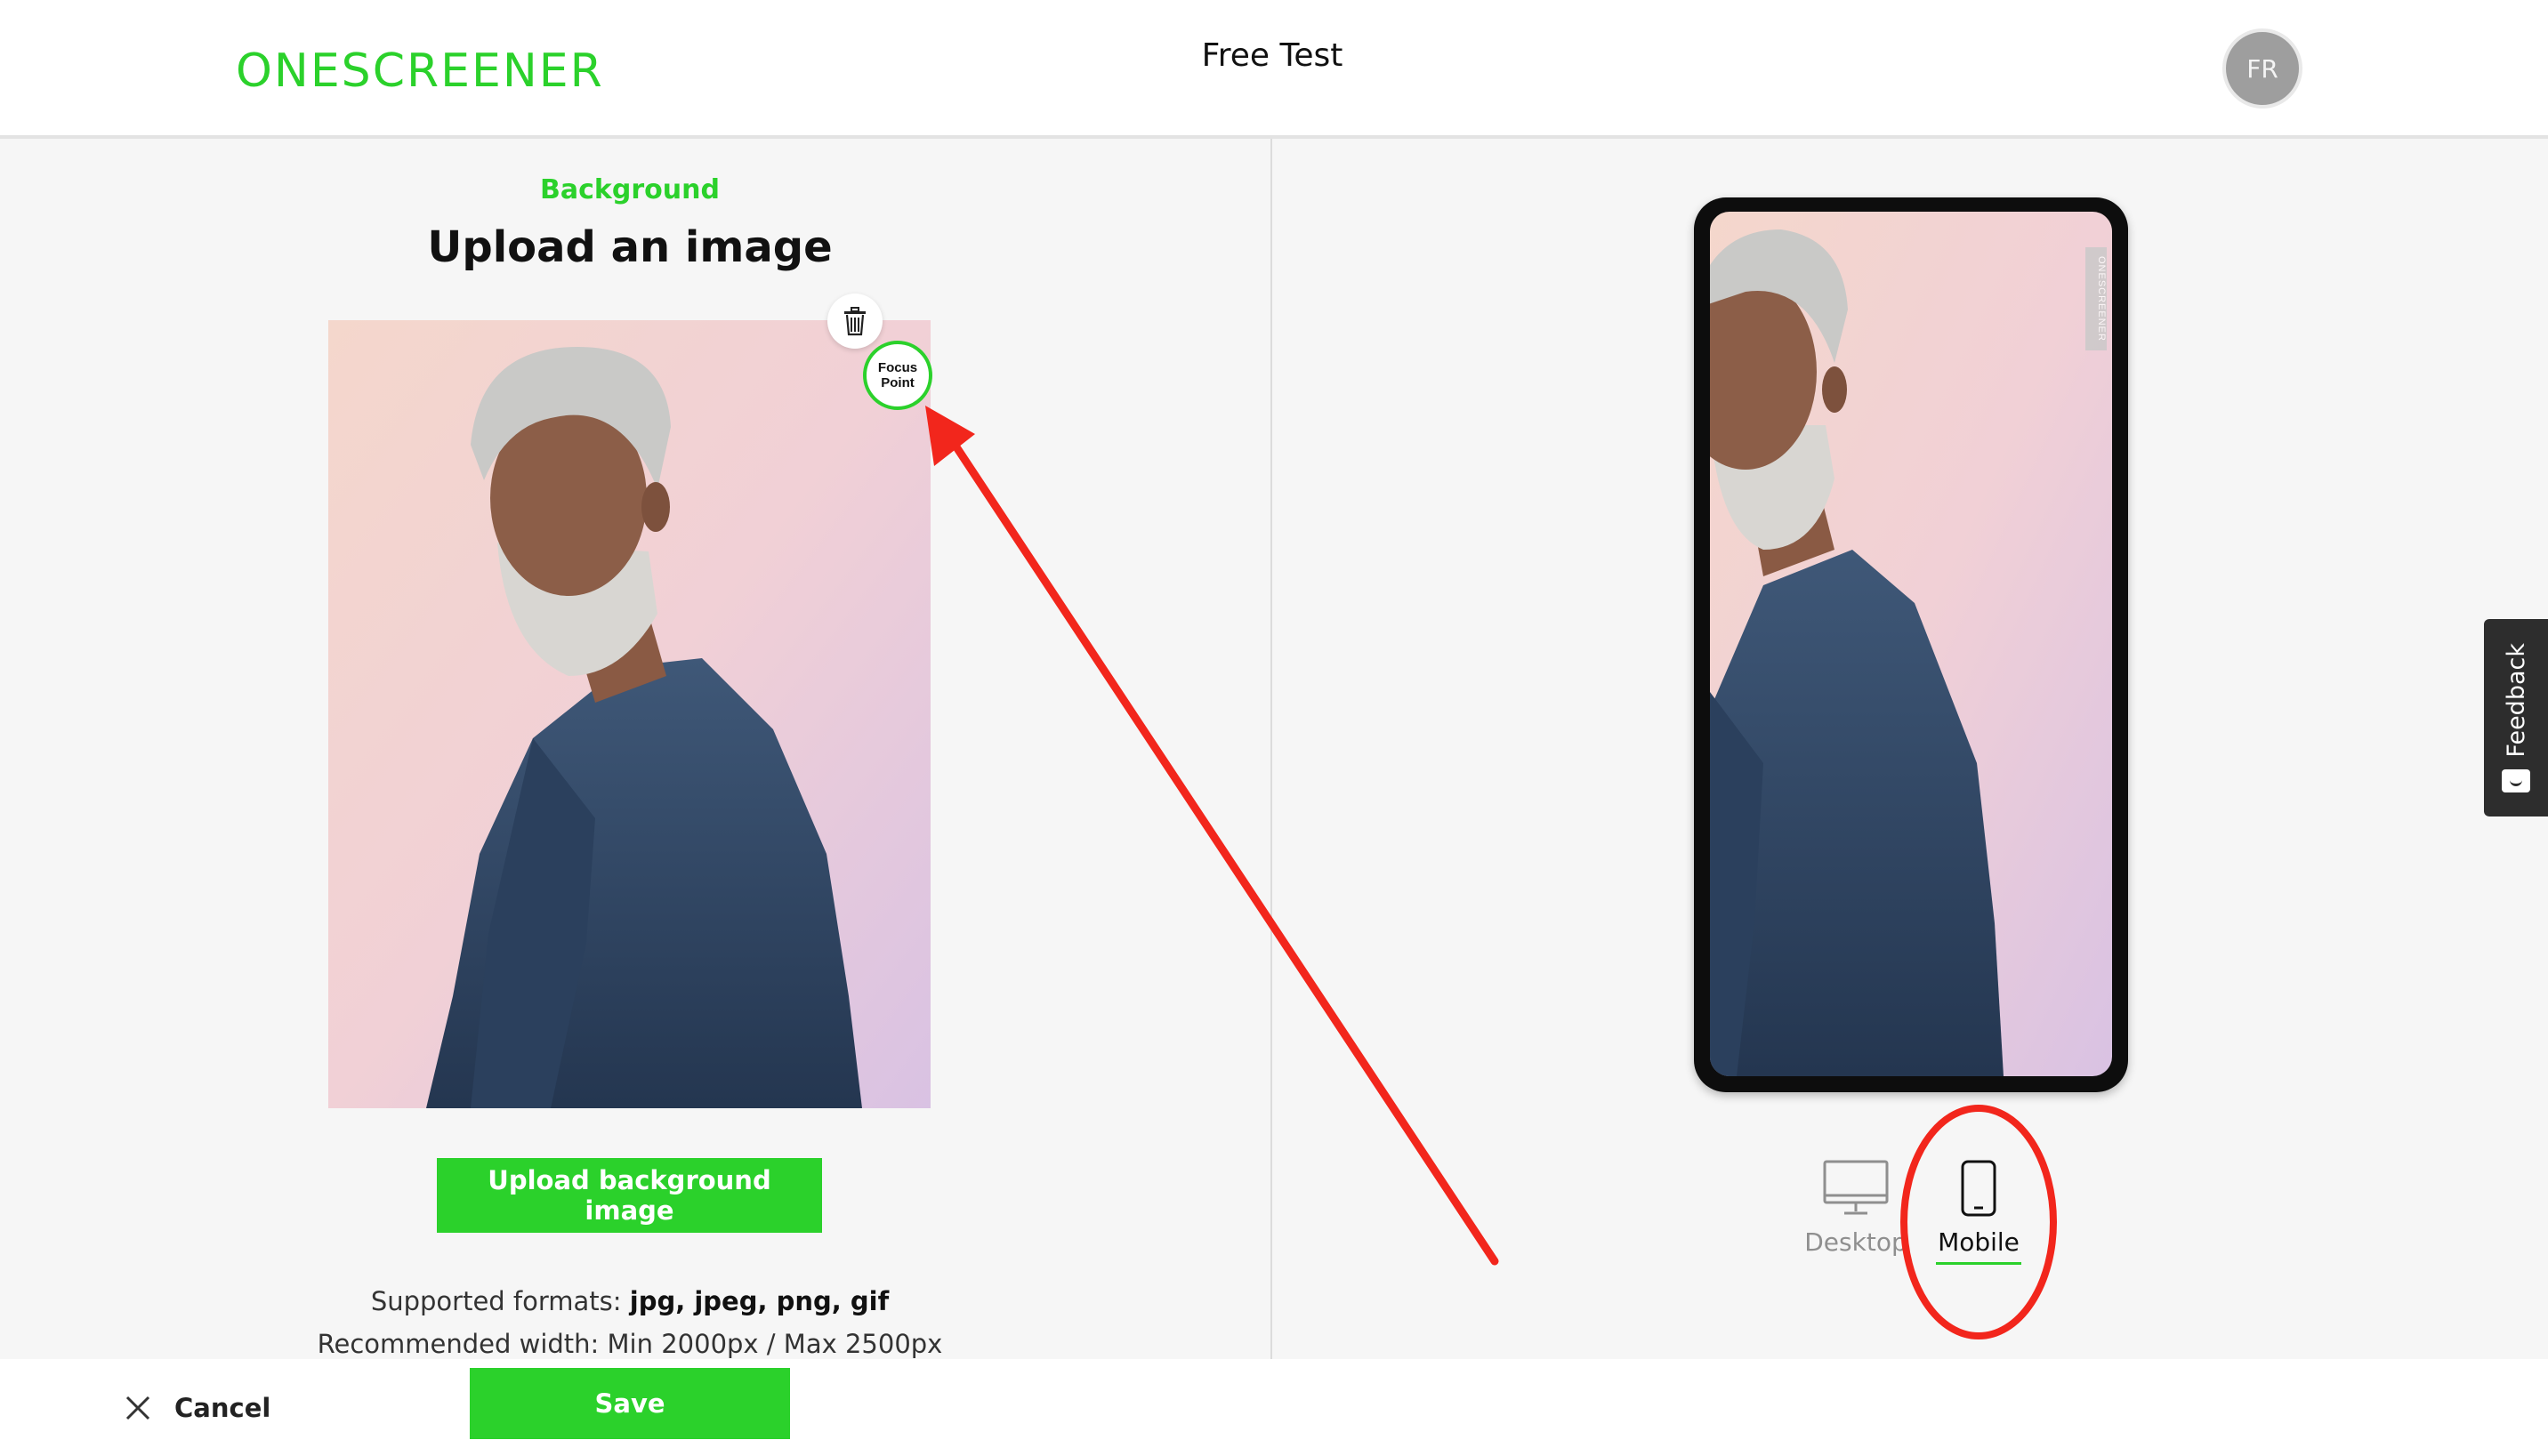  I want to click on feedback-tab: Feedback, so click(2516, 717).